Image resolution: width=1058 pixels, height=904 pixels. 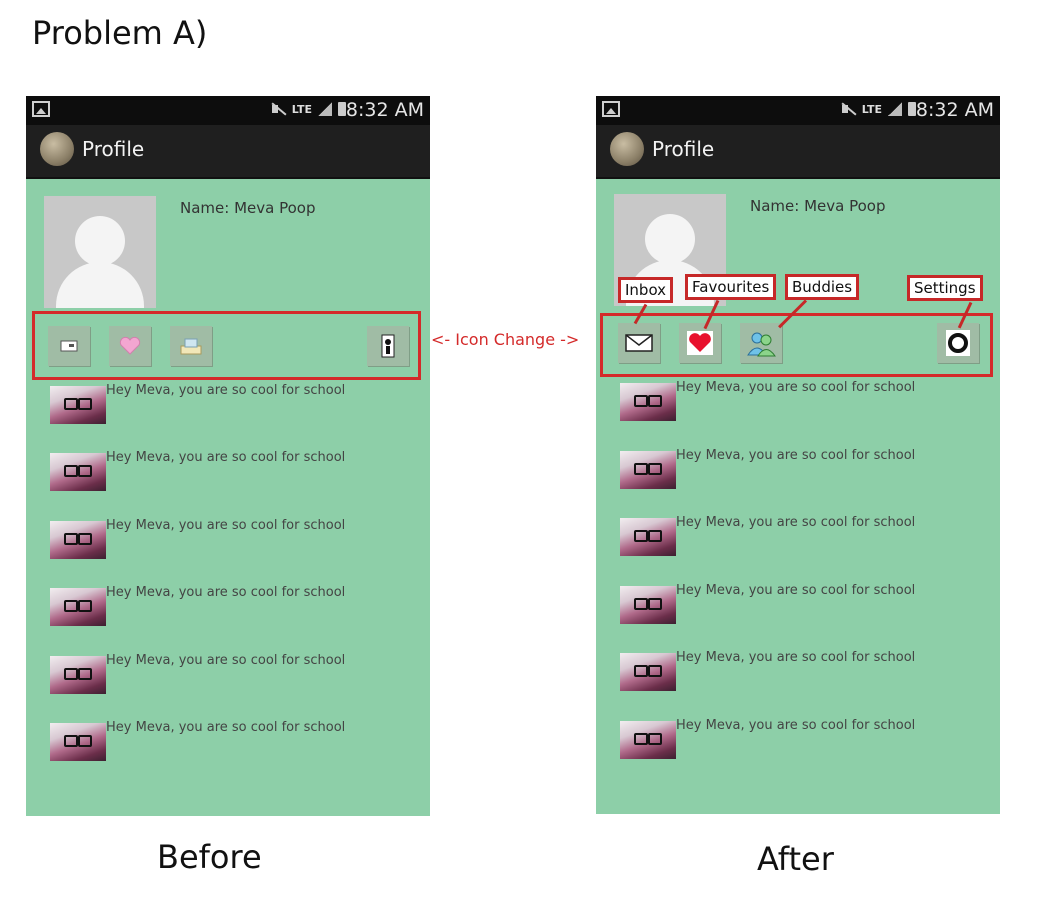 What do you see at coordinates (796, 345) in the screenshot?
I see `icon-row-highlight-after` at bounding box center [796, 345].